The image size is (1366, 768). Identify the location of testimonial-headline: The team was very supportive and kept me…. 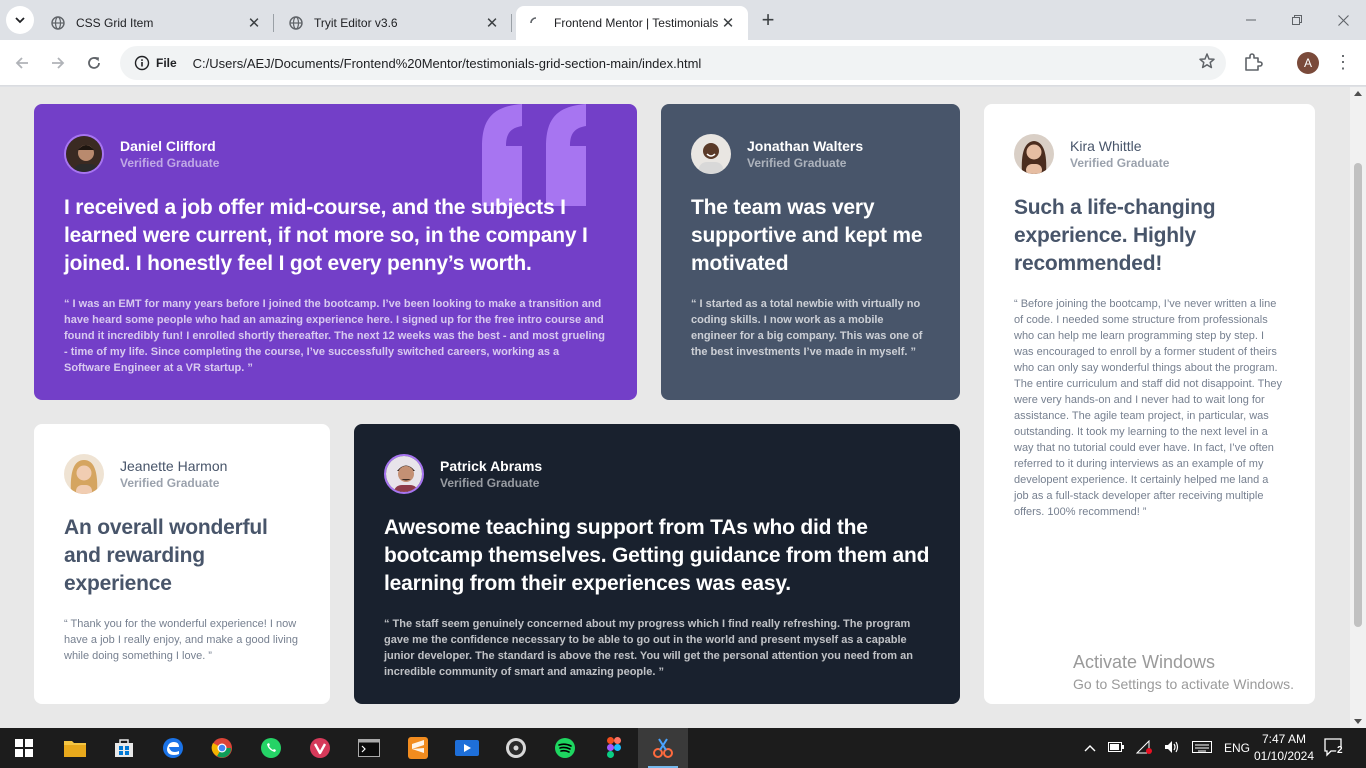
(807, 235).